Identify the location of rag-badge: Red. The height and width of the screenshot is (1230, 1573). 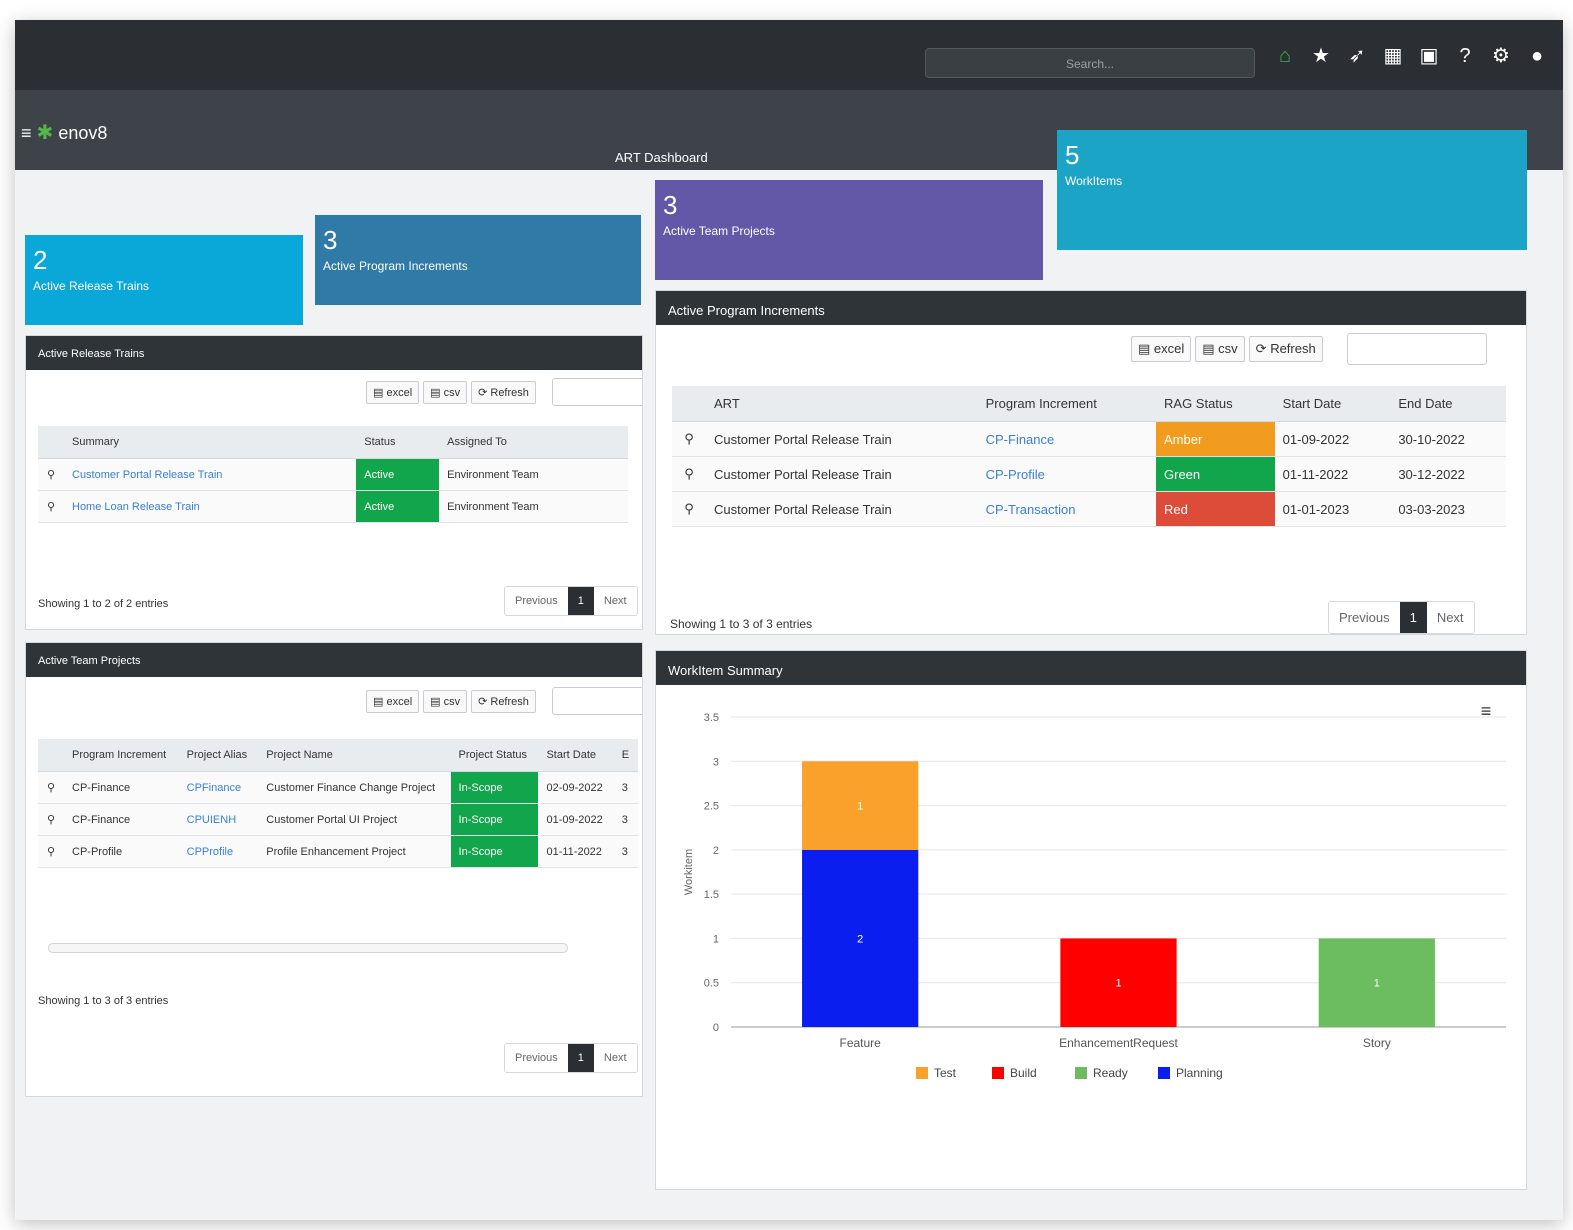
(1215, 509).